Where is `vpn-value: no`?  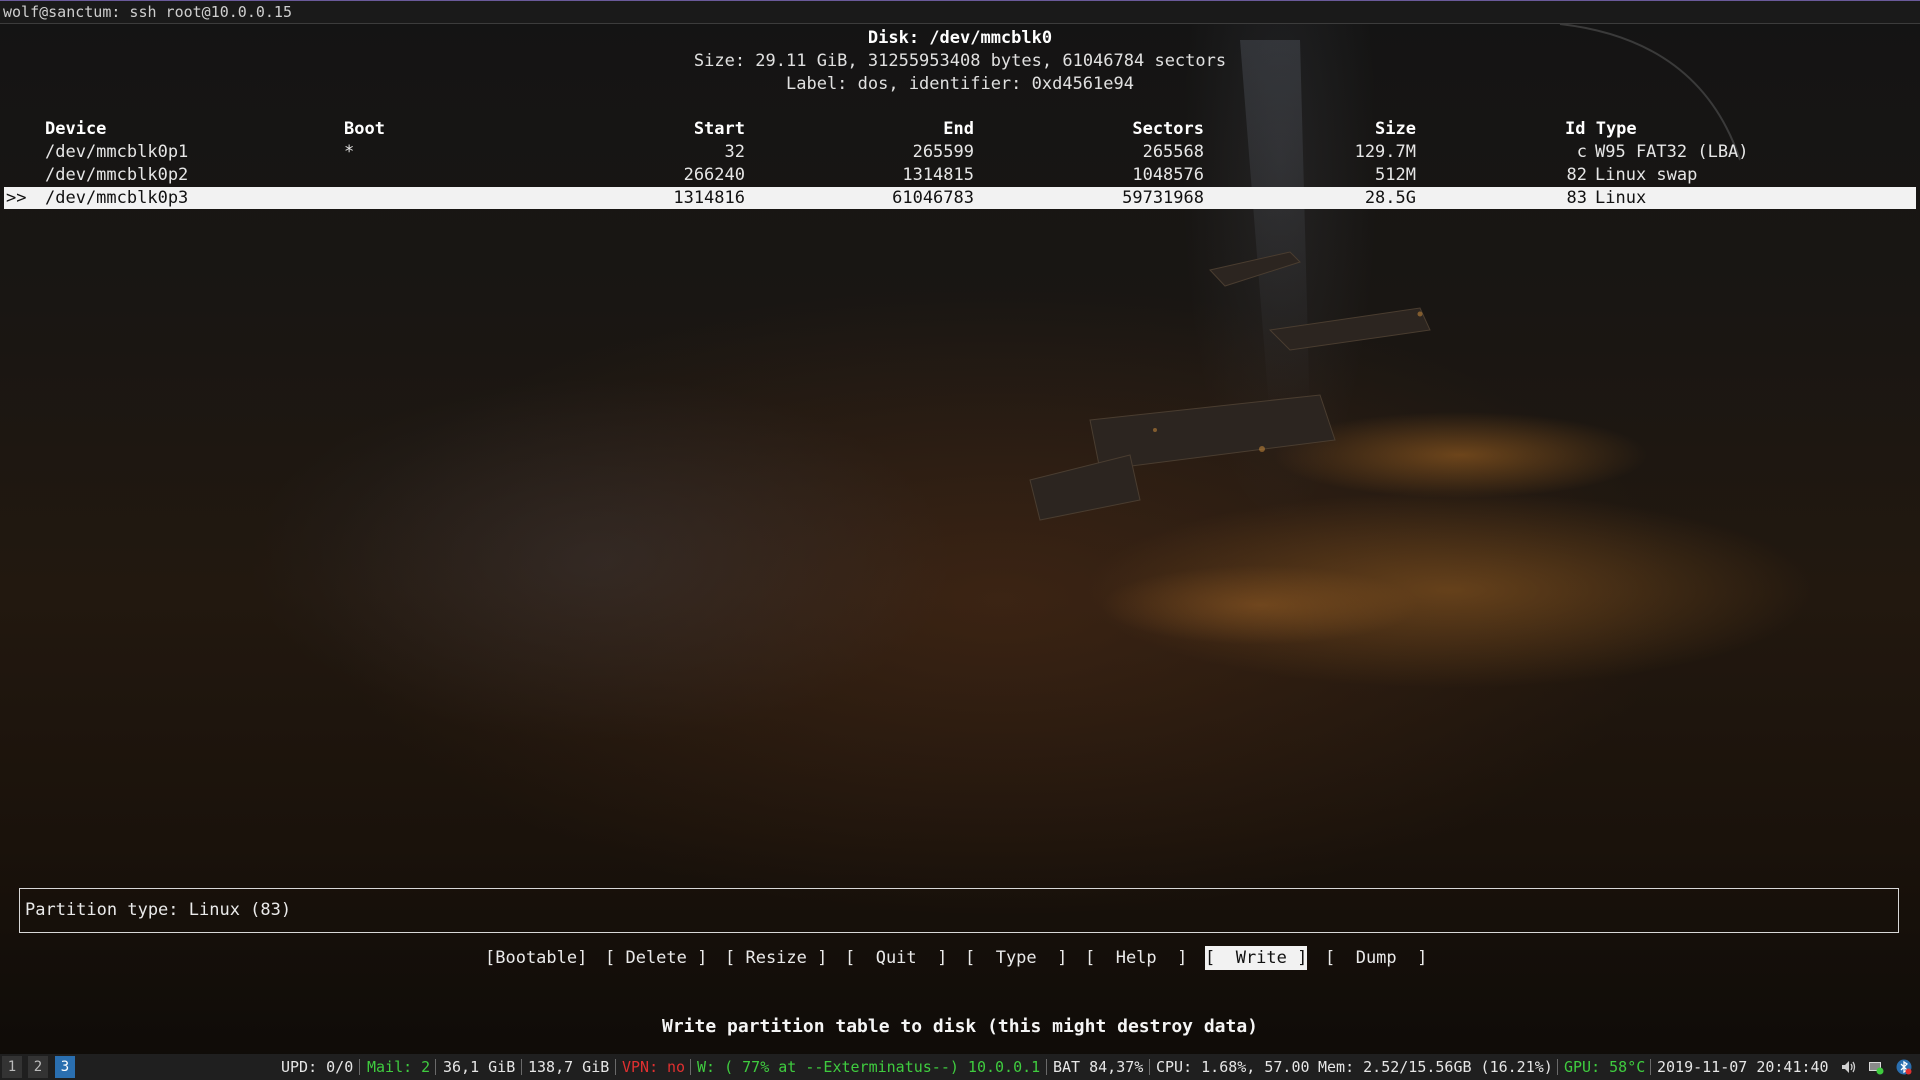
vpn-value: no is located at coordinates (676, 1067).